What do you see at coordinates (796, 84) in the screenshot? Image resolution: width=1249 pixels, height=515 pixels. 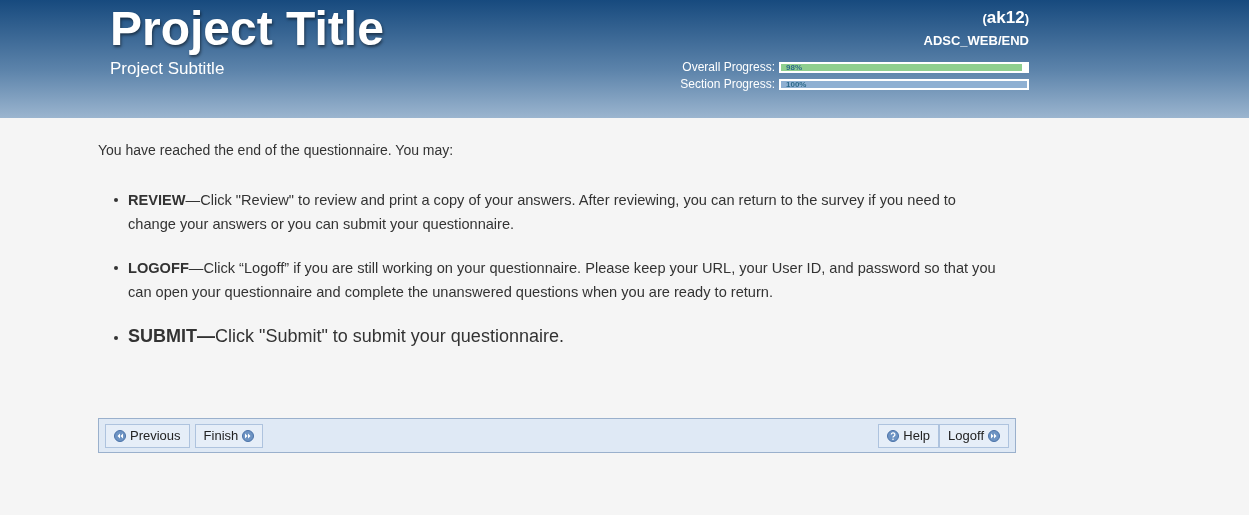 I see `progress-reading: 100%` at bounding box center [796, 84].